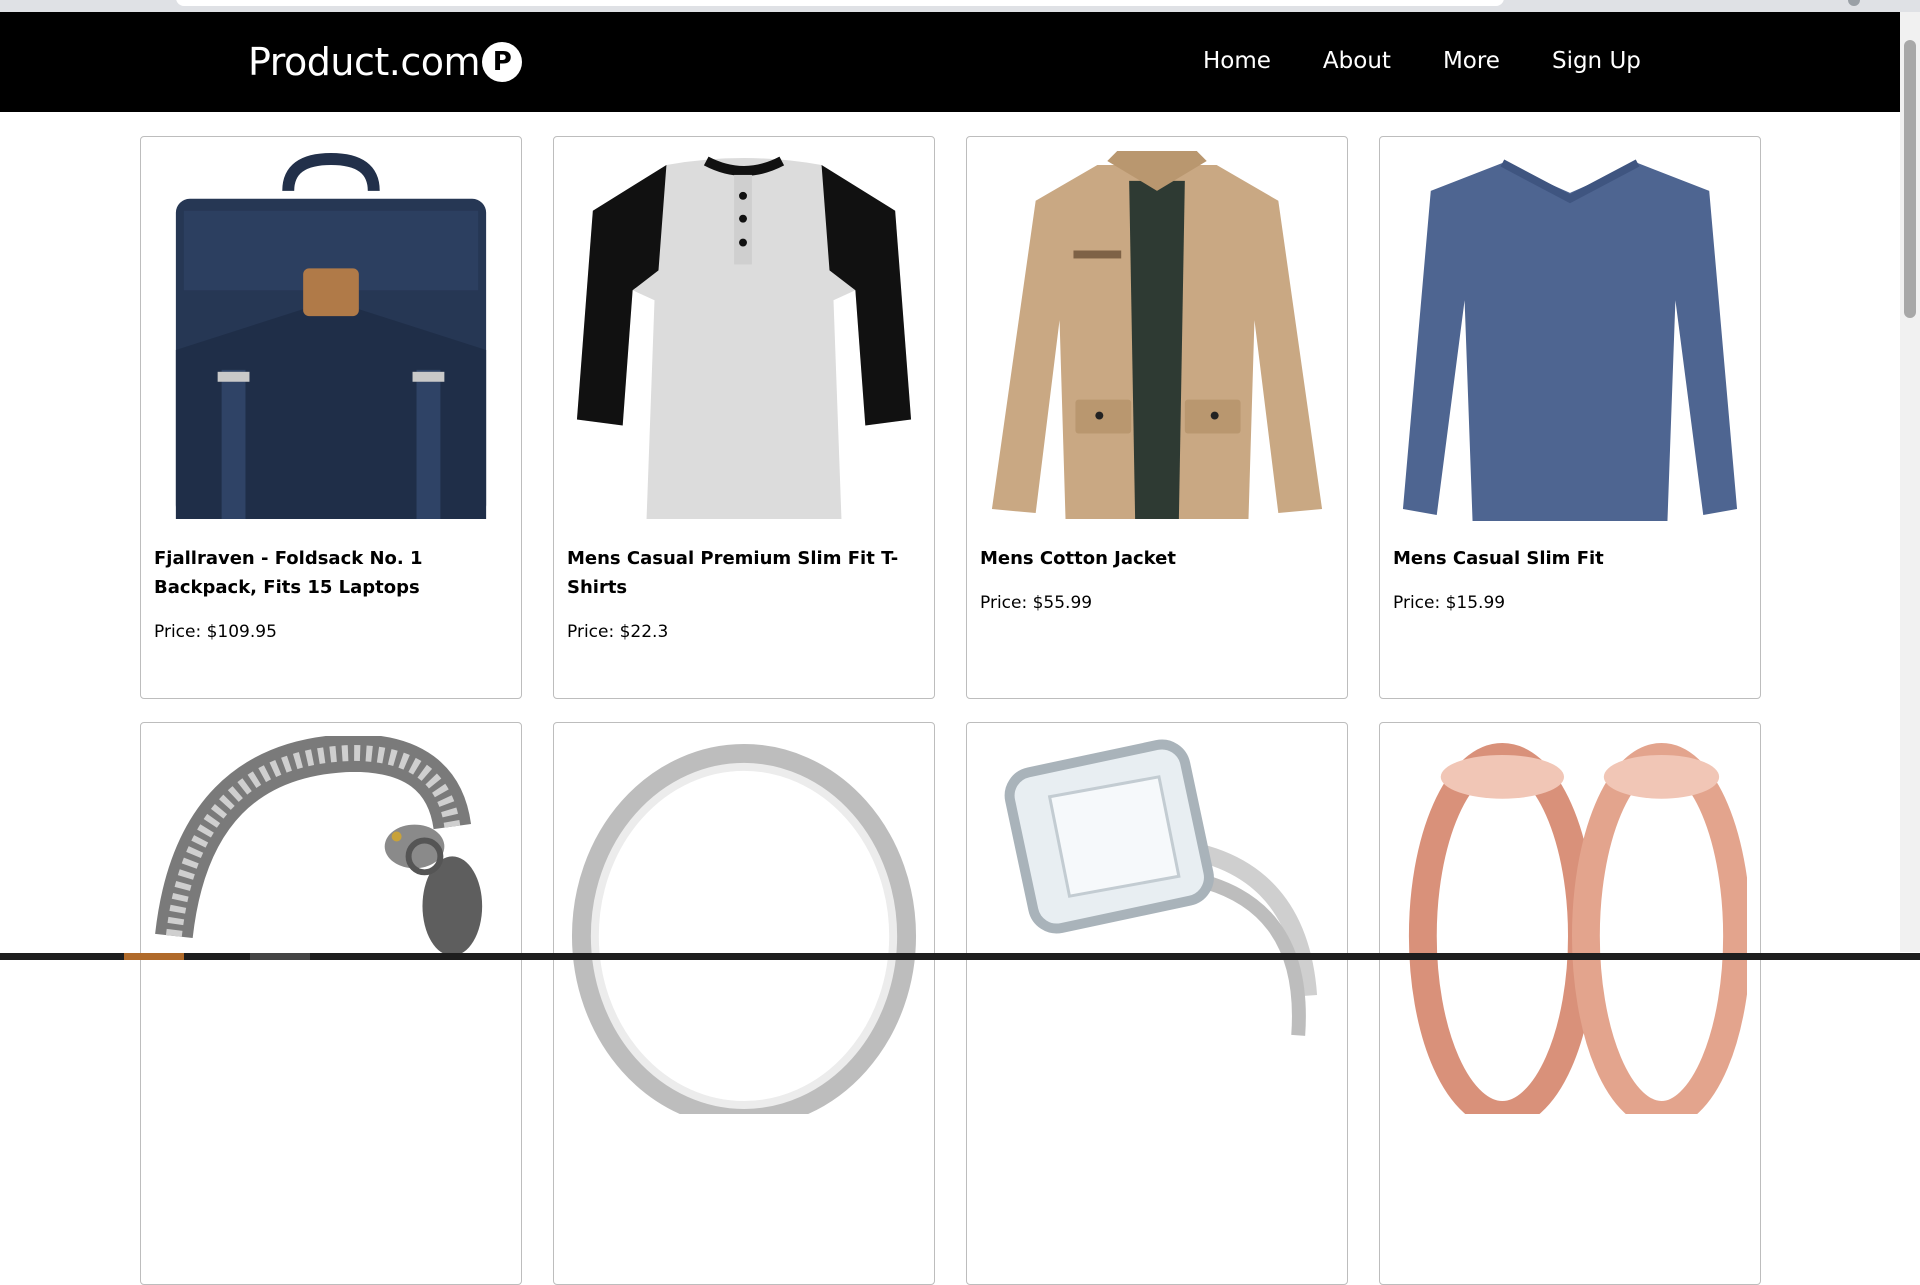  What do you see at coordinates (364, 62) in the screenshot?
I see `brand-name: Product.com` at bounding box center [364, 62].